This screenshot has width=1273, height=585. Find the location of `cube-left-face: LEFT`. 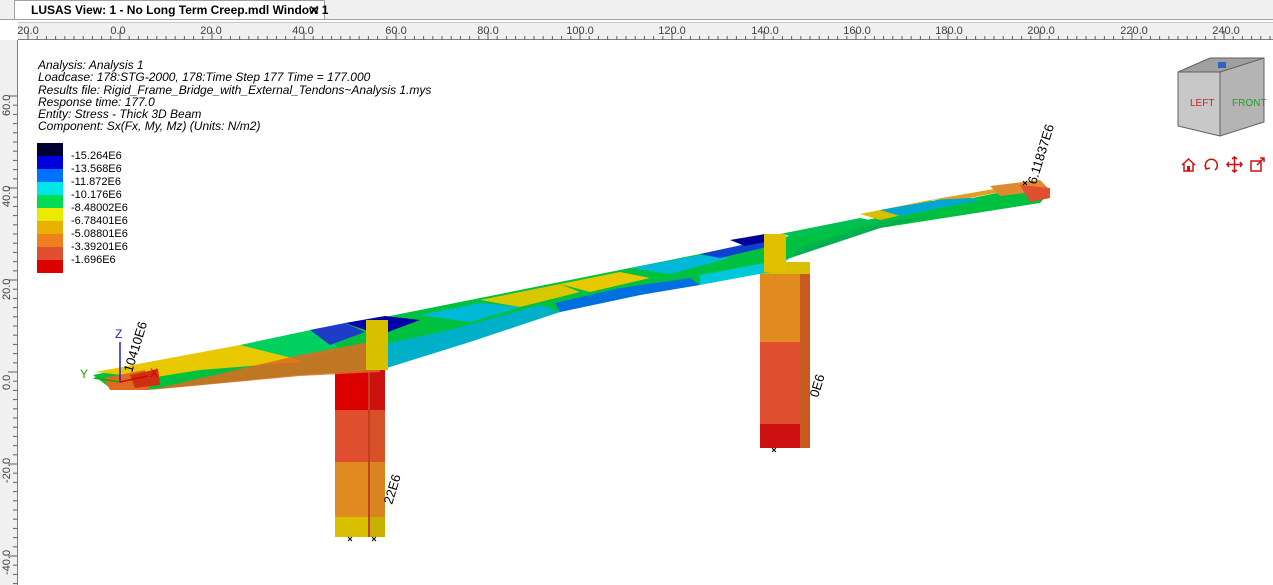

cube-left-face: LEFT is located at coordinates (1202, 103).